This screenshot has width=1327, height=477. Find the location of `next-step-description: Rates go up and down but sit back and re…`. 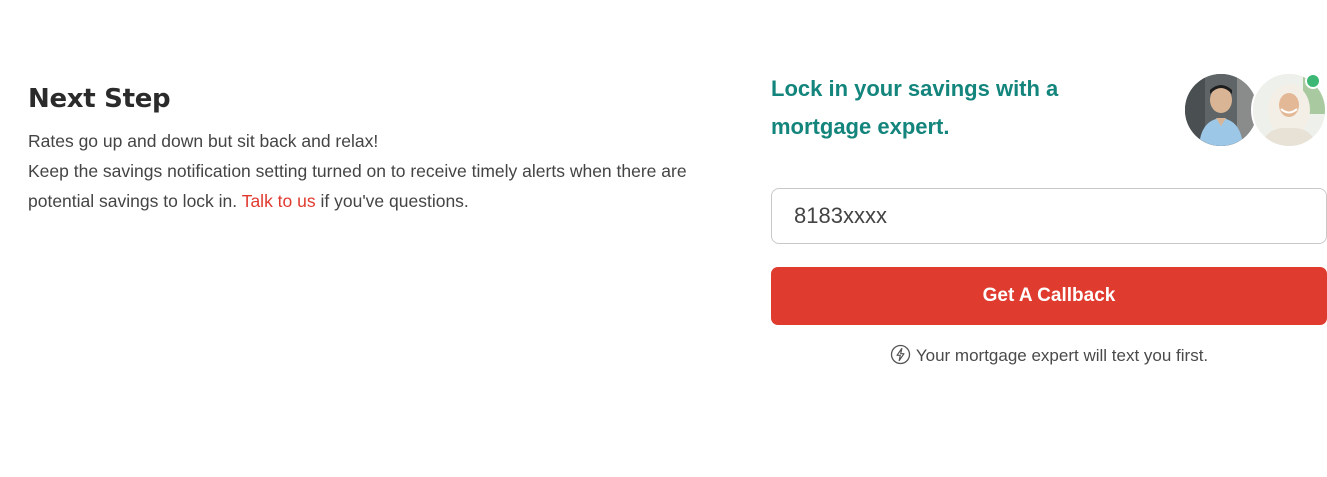

next-step-description: Rates go up and down but sit back and re… is located at coordinates (388, 171).